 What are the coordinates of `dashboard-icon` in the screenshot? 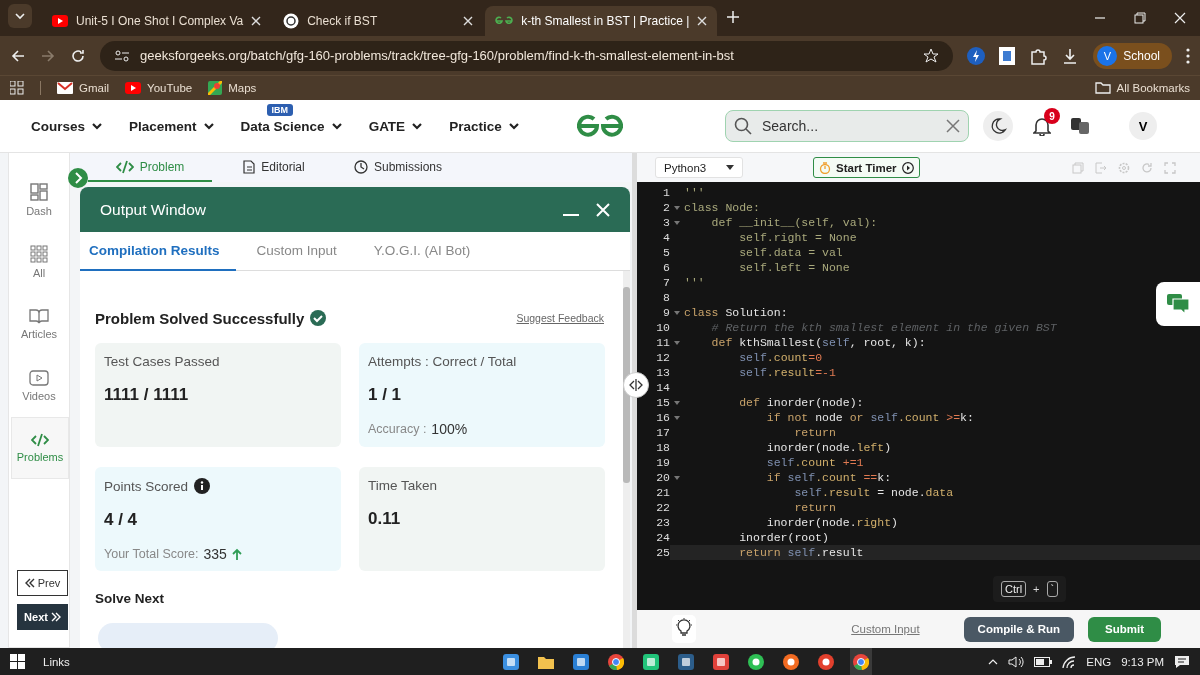 It's located at (39, 192).